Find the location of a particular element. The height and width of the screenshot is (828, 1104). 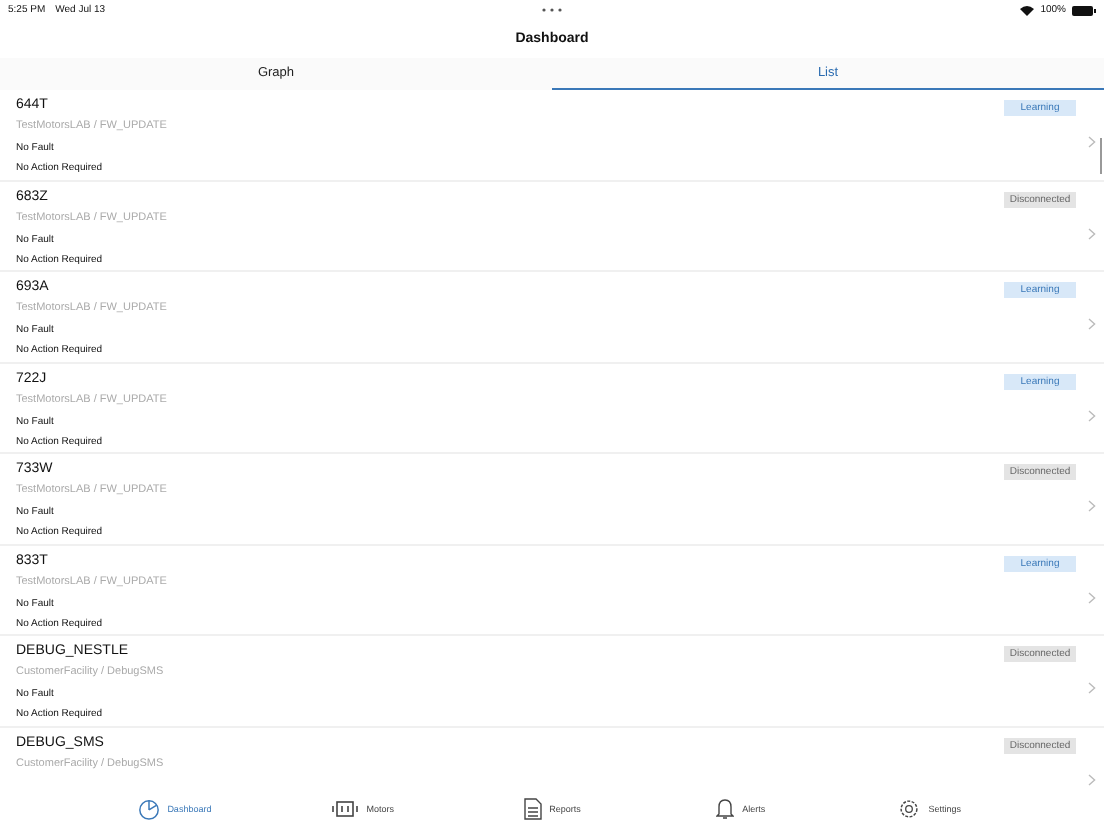

bell-icon is located at coordinates (725, 808).